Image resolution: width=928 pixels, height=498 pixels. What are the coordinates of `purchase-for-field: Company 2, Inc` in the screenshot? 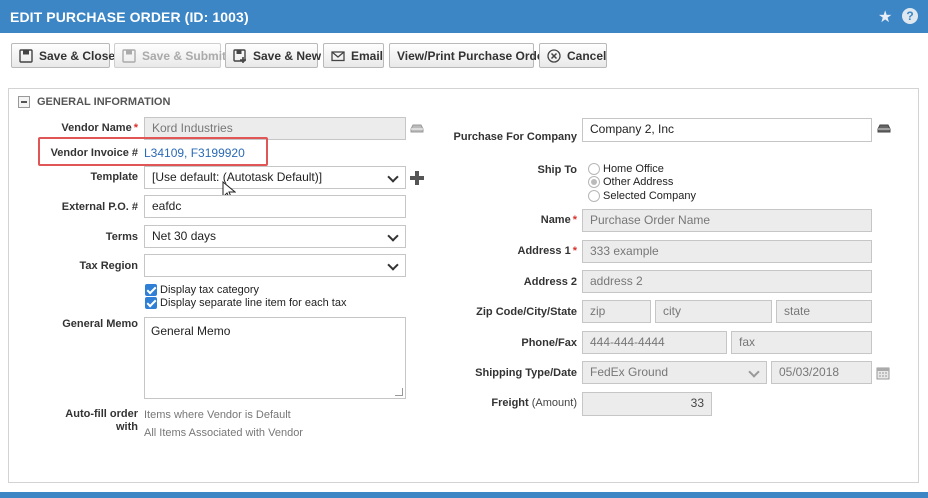 It's located at (727, 130).